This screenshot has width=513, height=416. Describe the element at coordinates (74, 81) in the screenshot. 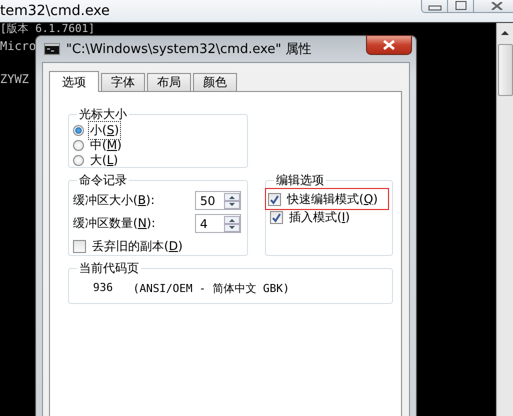

I see `tab: 选项` at that location.